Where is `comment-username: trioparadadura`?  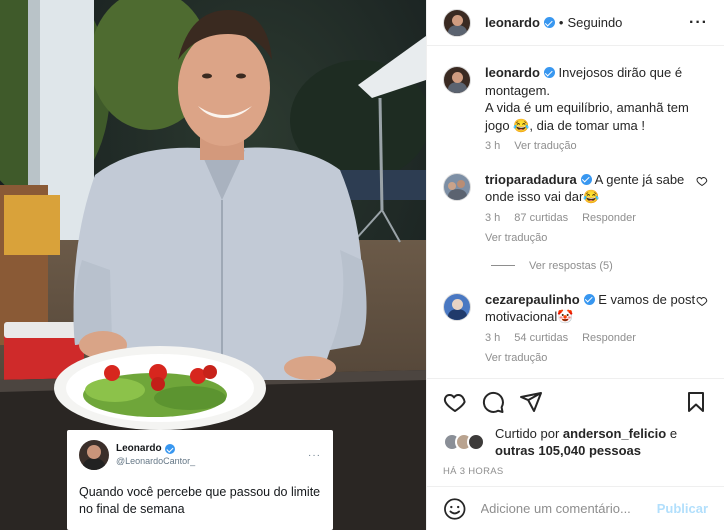 comment-username: trioparadadura is located at coordinates (531, 179).